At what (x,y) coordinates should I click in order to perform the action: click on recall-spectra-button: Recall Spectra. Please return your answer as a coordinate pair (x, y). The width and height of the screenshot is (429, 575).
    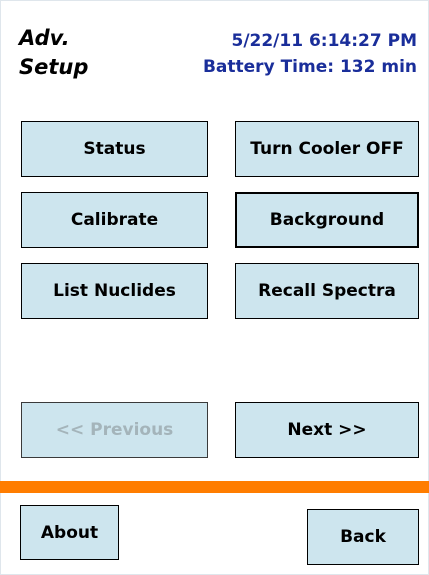
    Looking at the image, I should click on (327, 291).